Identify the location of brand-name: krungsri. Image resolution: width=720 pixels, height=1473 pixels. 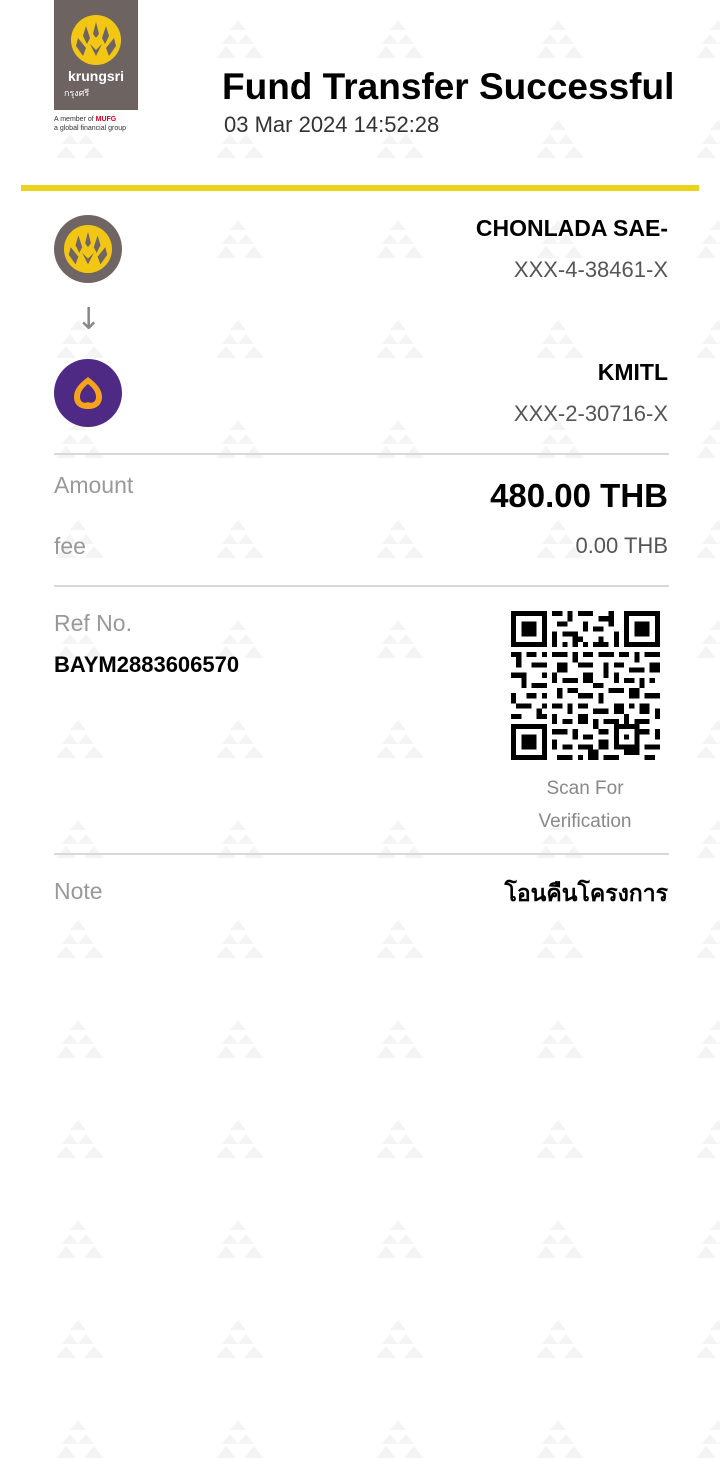
(95, 76).